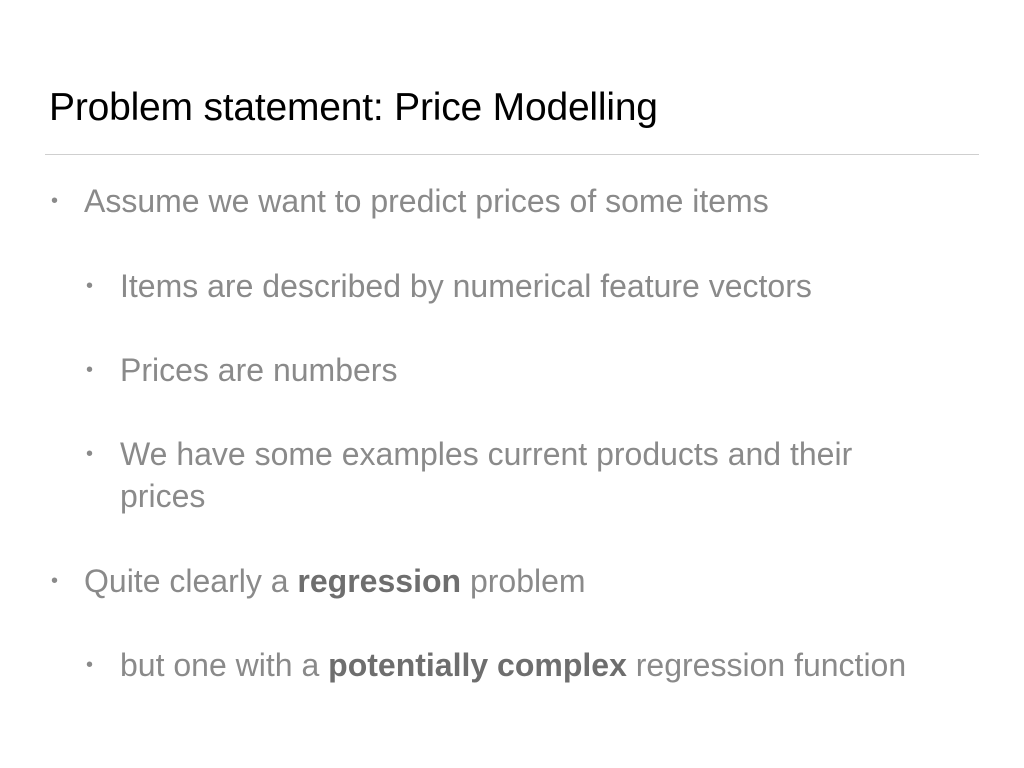 This screenshot has height=768, width=1024. What do you see at coordinates (477, 665) in the screenshot?
I see `bullet-text-bold: potentially complex` at bounding box center [477, 665].